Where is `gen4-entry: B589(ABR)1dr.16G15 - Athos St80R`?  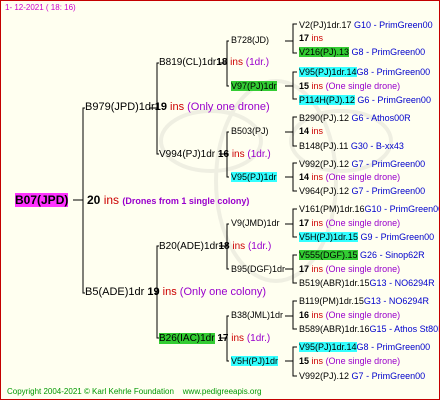 gen4-entry: B589(ABR)1dr.16G15 - Athos St80R is located at coordinates (369, 329).